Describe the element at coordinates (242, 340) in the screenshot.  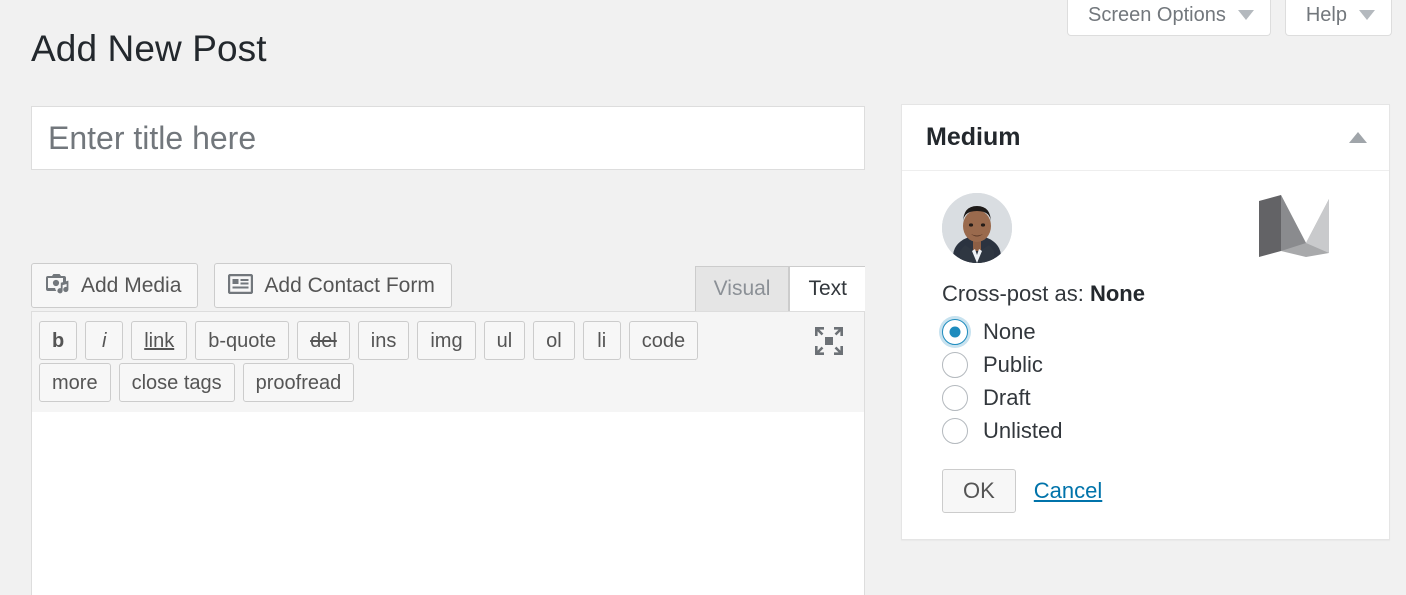
I see `quicktag-button-b-quote: b-quote` at that location.